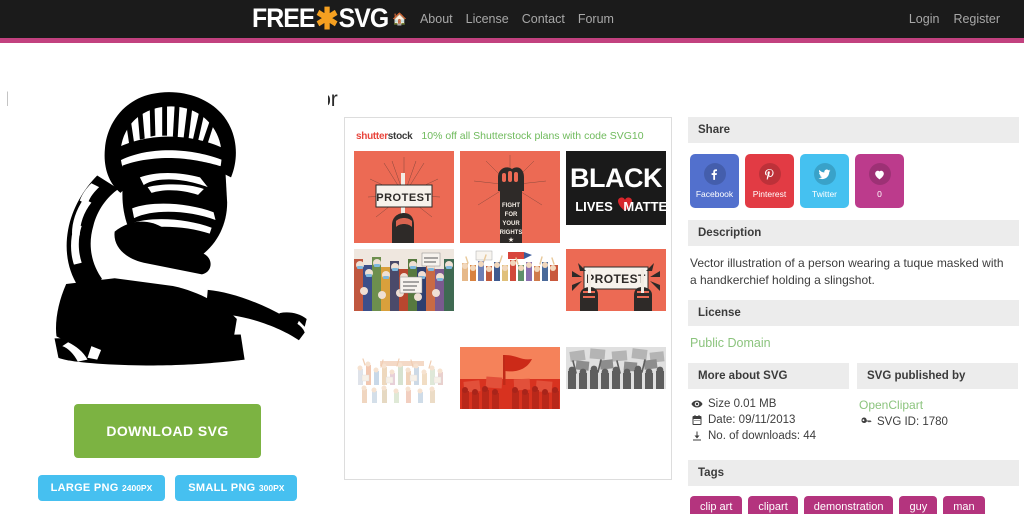 This screenshot has width=1024, height=514. I want to click on svg-id-row: SVG ID: 1780, so click(937, 422).